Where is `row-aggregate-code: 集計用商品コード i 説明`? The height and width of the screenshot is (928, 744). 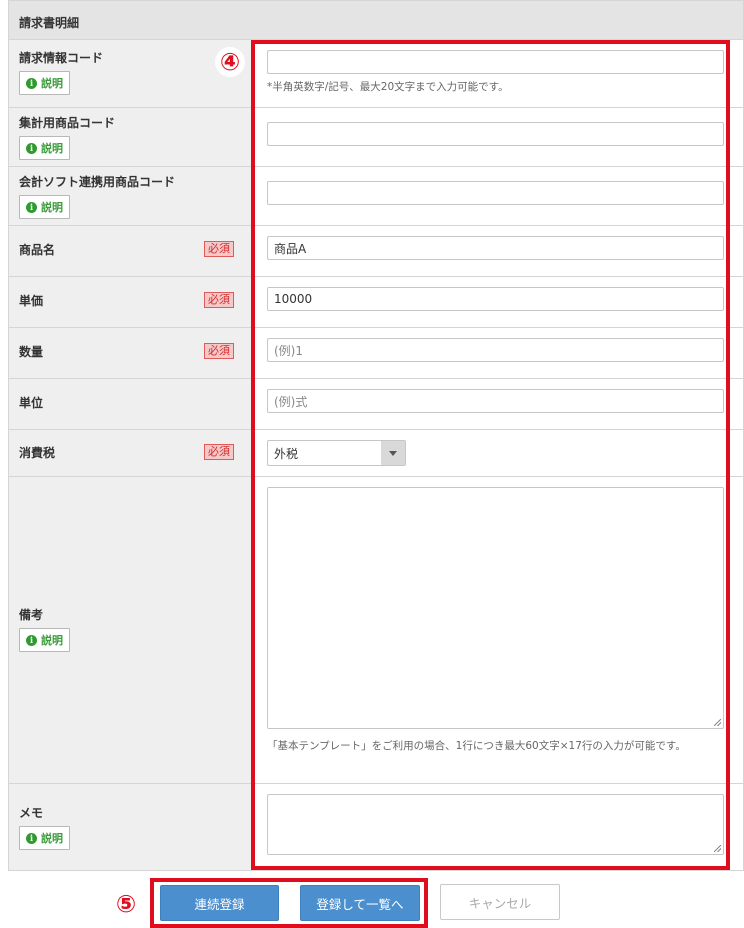
row-aggregate-code: 集計用商品コード i 説明 is located at coordinates (376, 137).